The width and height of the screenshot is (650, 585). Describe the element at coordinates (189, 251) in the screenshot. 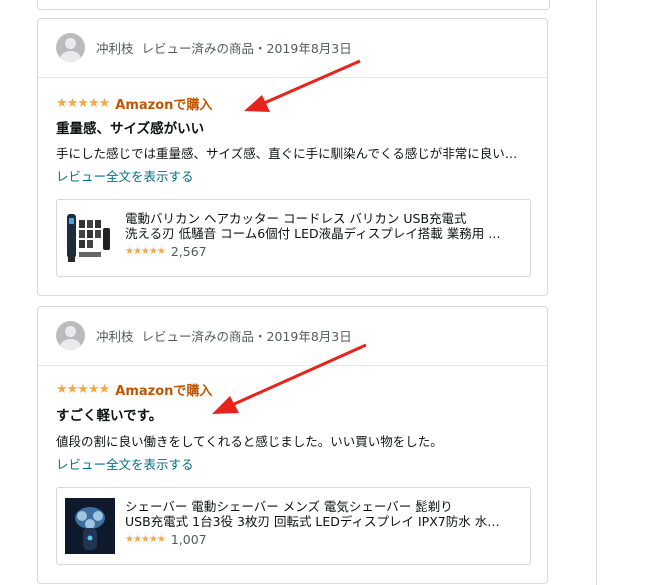

I see `rating-count: 2,567` at that location.